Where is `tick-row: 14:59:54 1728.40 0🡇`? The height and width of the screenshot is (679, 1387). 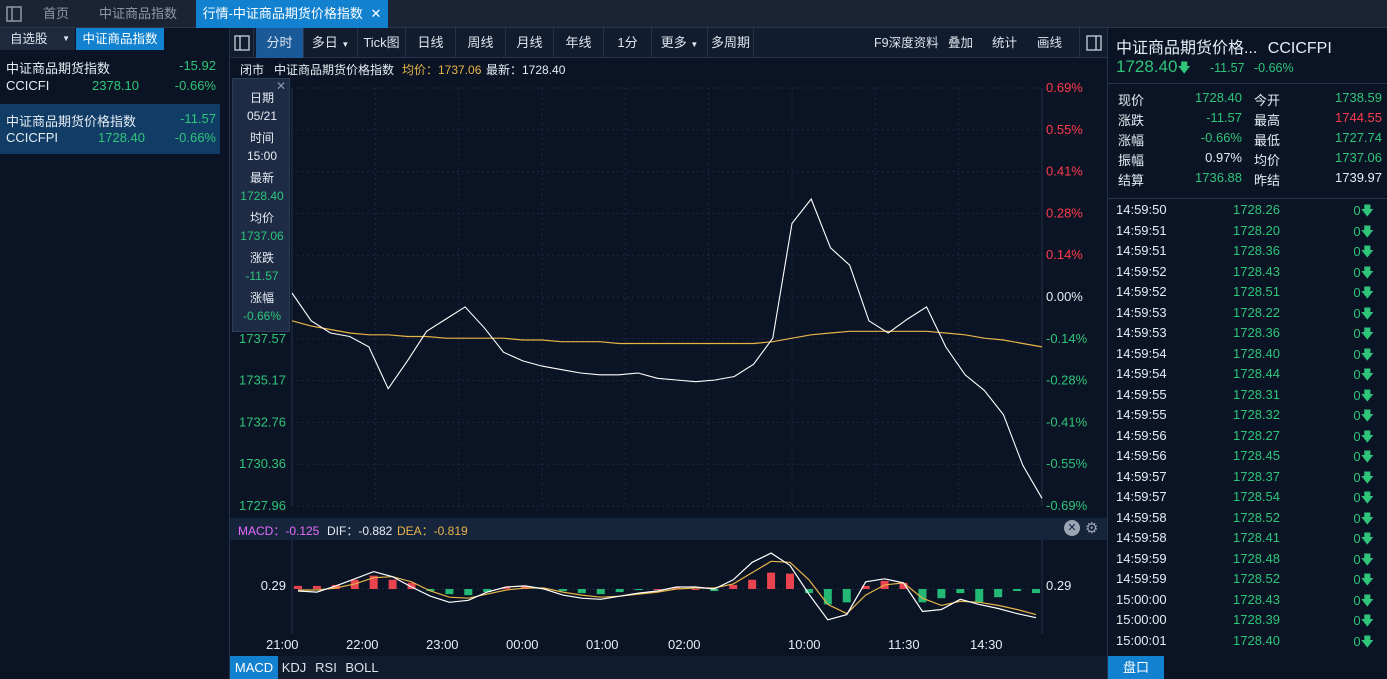
tick-row: 14:59:54 1728.40 0🡇 is located at coordinates (1247, 356).